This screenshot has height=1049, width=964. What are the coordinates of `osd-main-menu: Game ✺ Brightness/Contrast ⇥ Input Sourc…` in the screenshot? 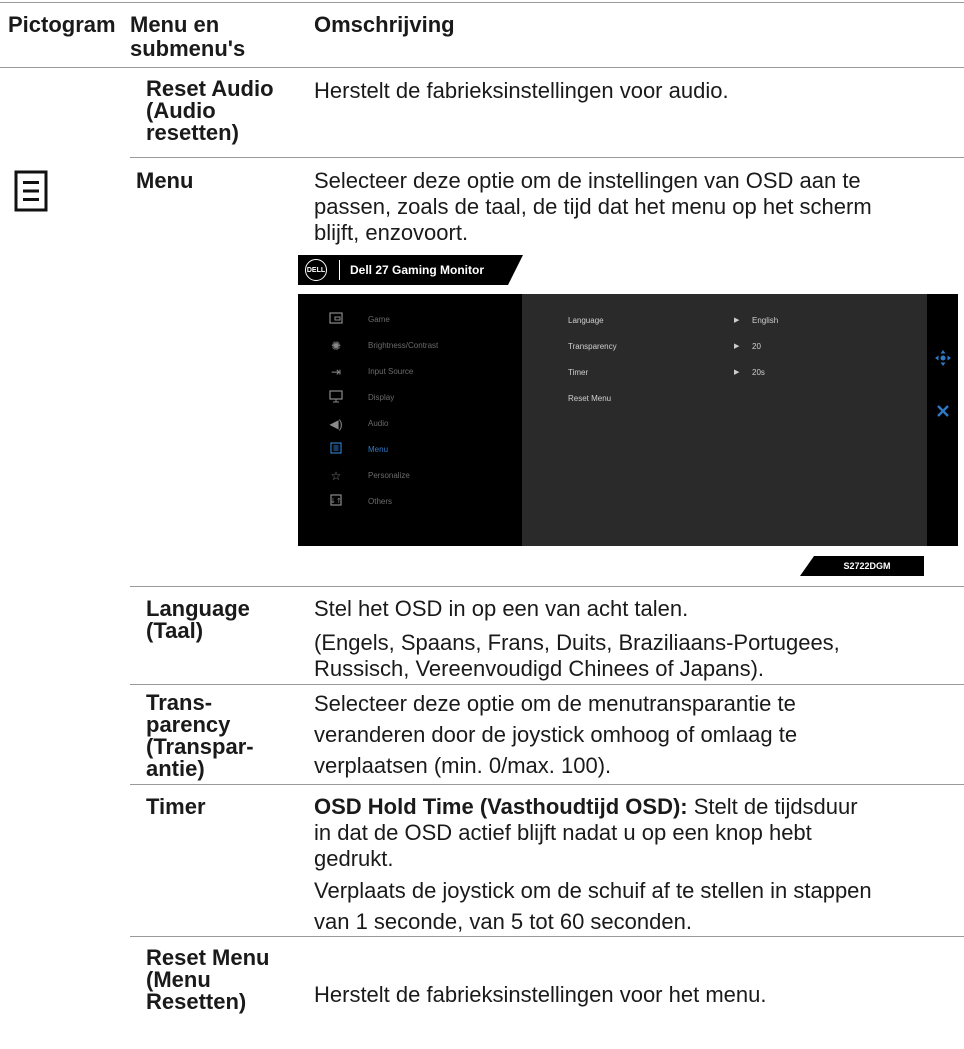 It's located at (410, 420).